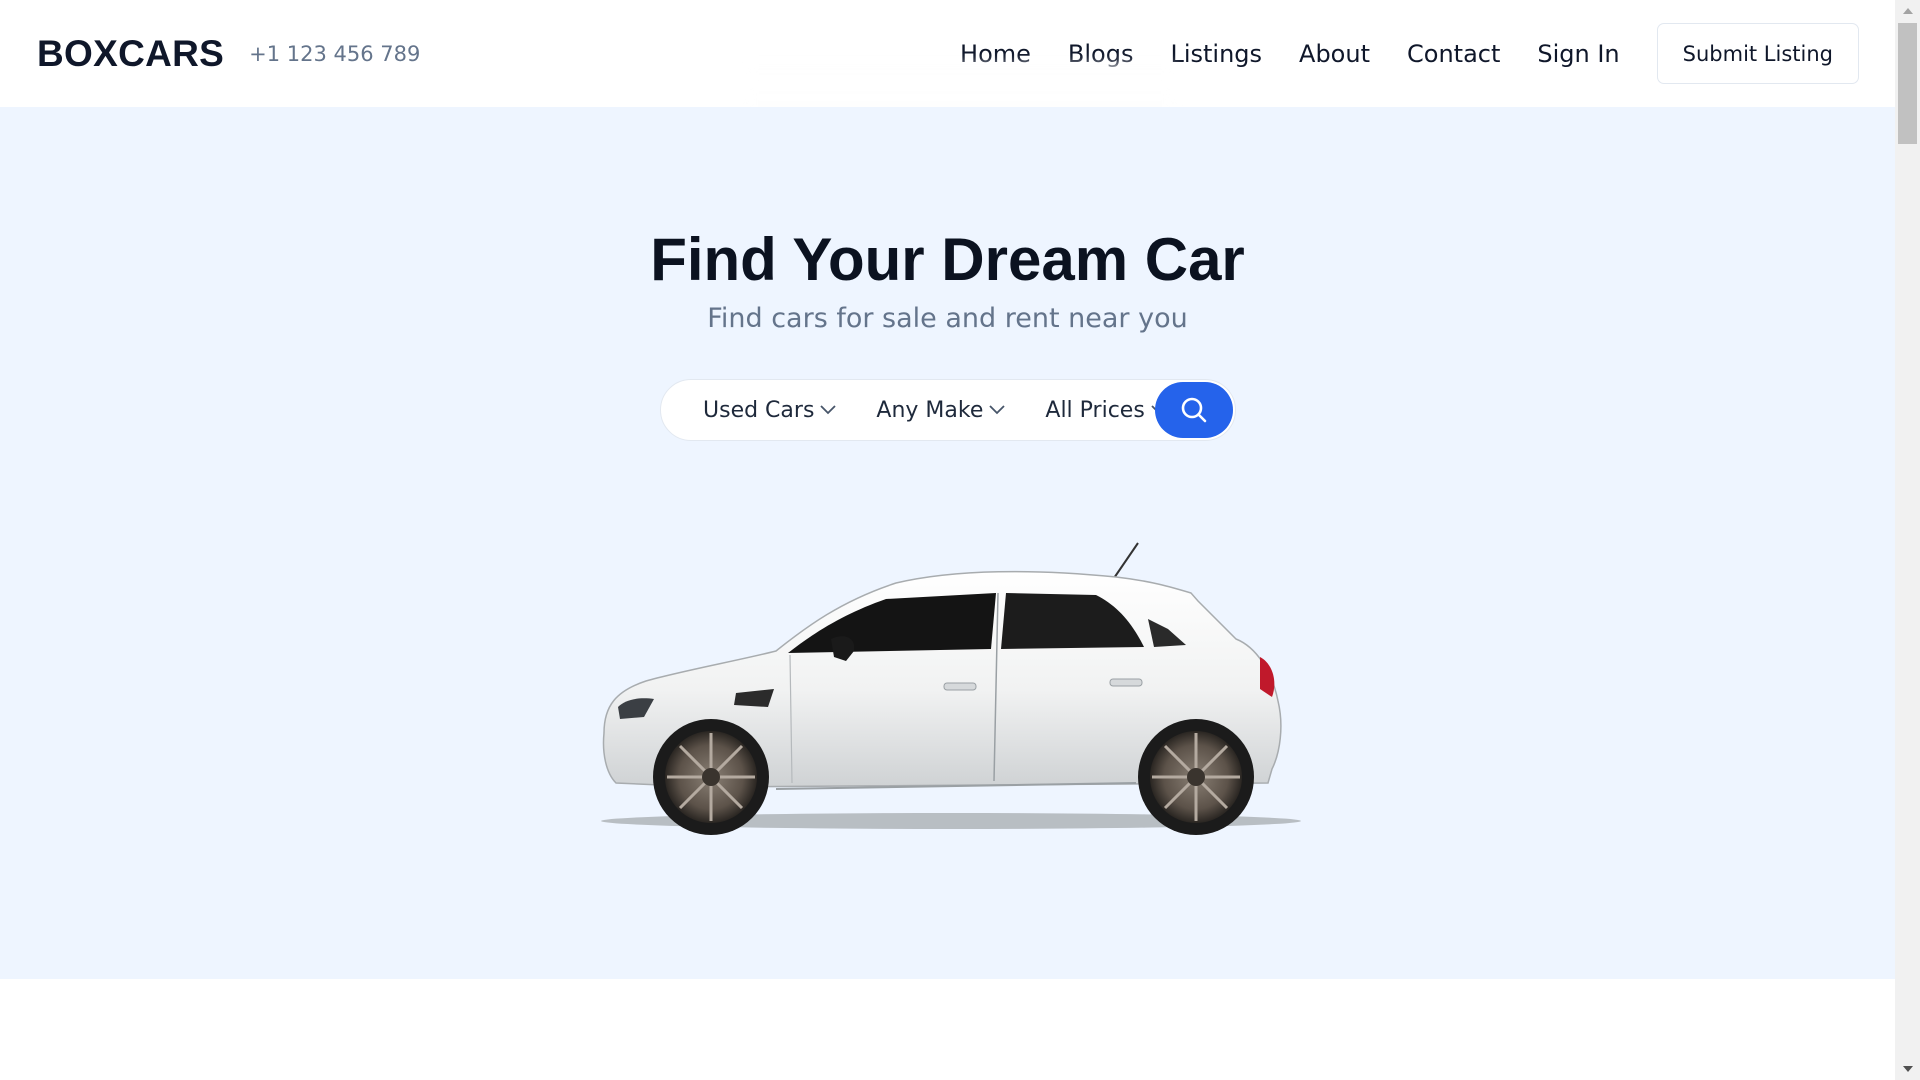  I want to click on car-image, so click(951, 681).